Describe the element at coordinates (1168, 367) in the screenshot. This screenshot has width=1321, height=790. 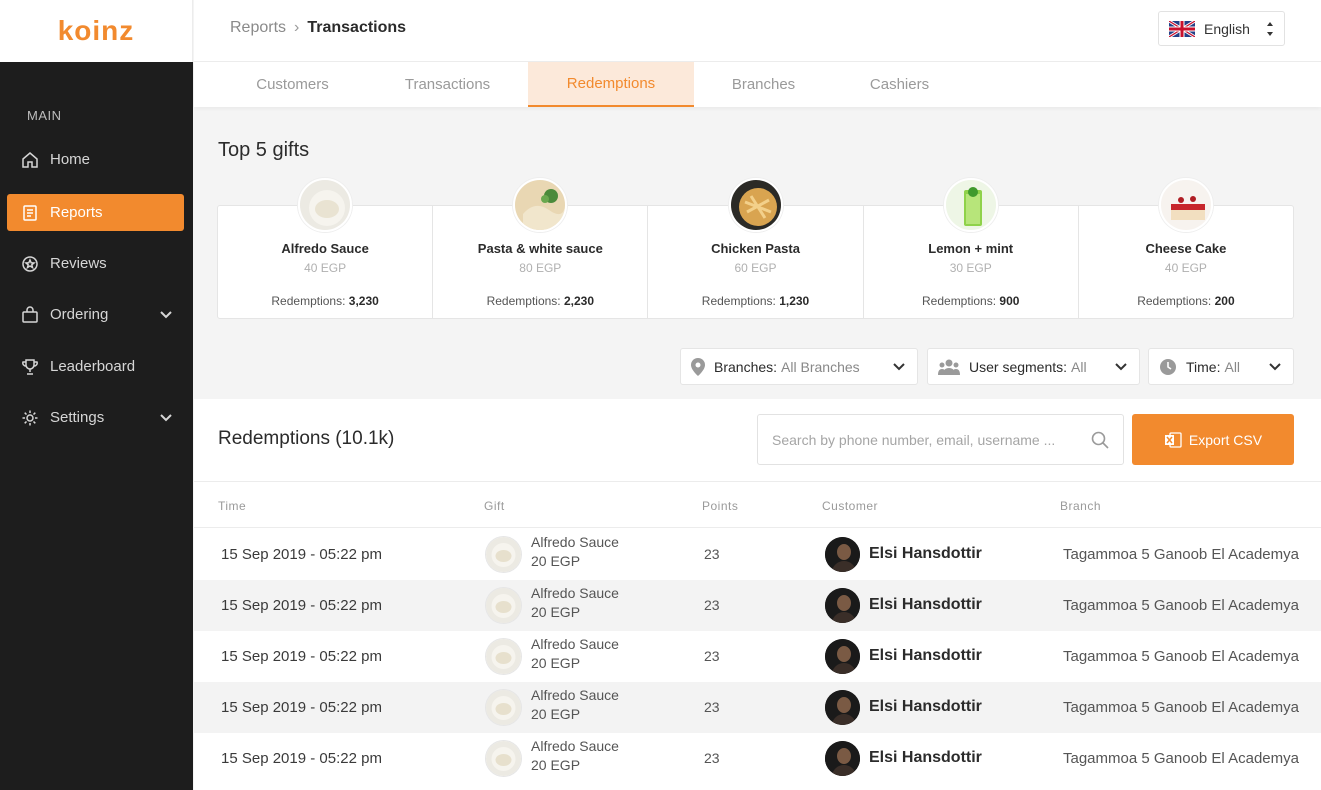
I see `clock-icon` at that location.